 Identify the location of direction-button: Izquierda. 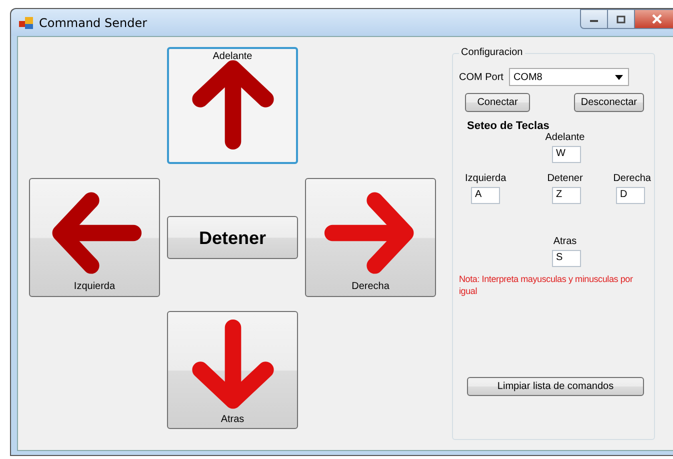
(94, 237).